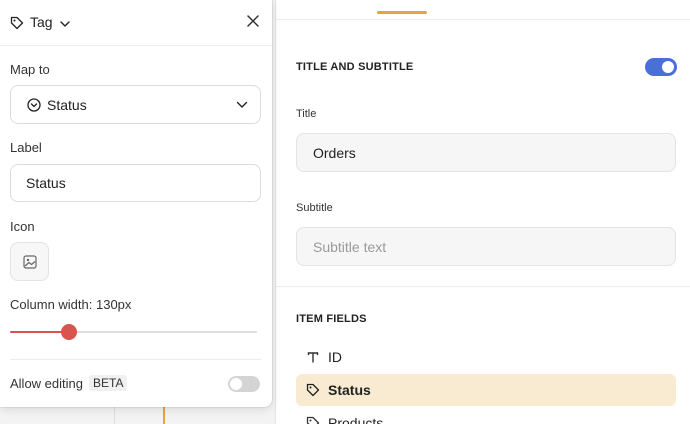 The image size is (690, 424). What do you see at coordinates (164, 415) in the screenshot?
I see `background-accent-line` at bounding box center [164, 415].